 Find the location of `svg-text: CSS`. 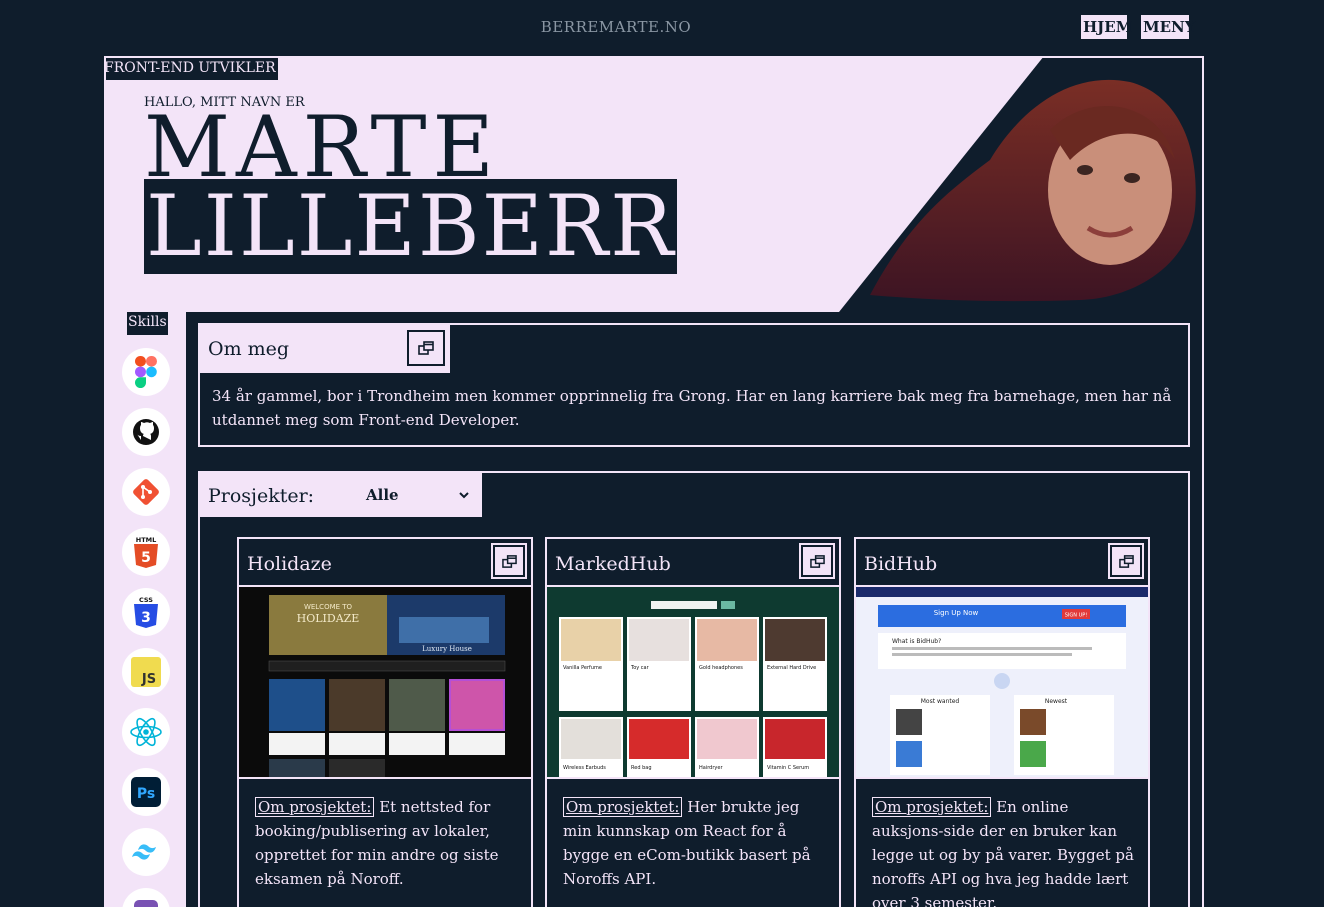

svg-text: CSS is located at coordinates (146, 600).